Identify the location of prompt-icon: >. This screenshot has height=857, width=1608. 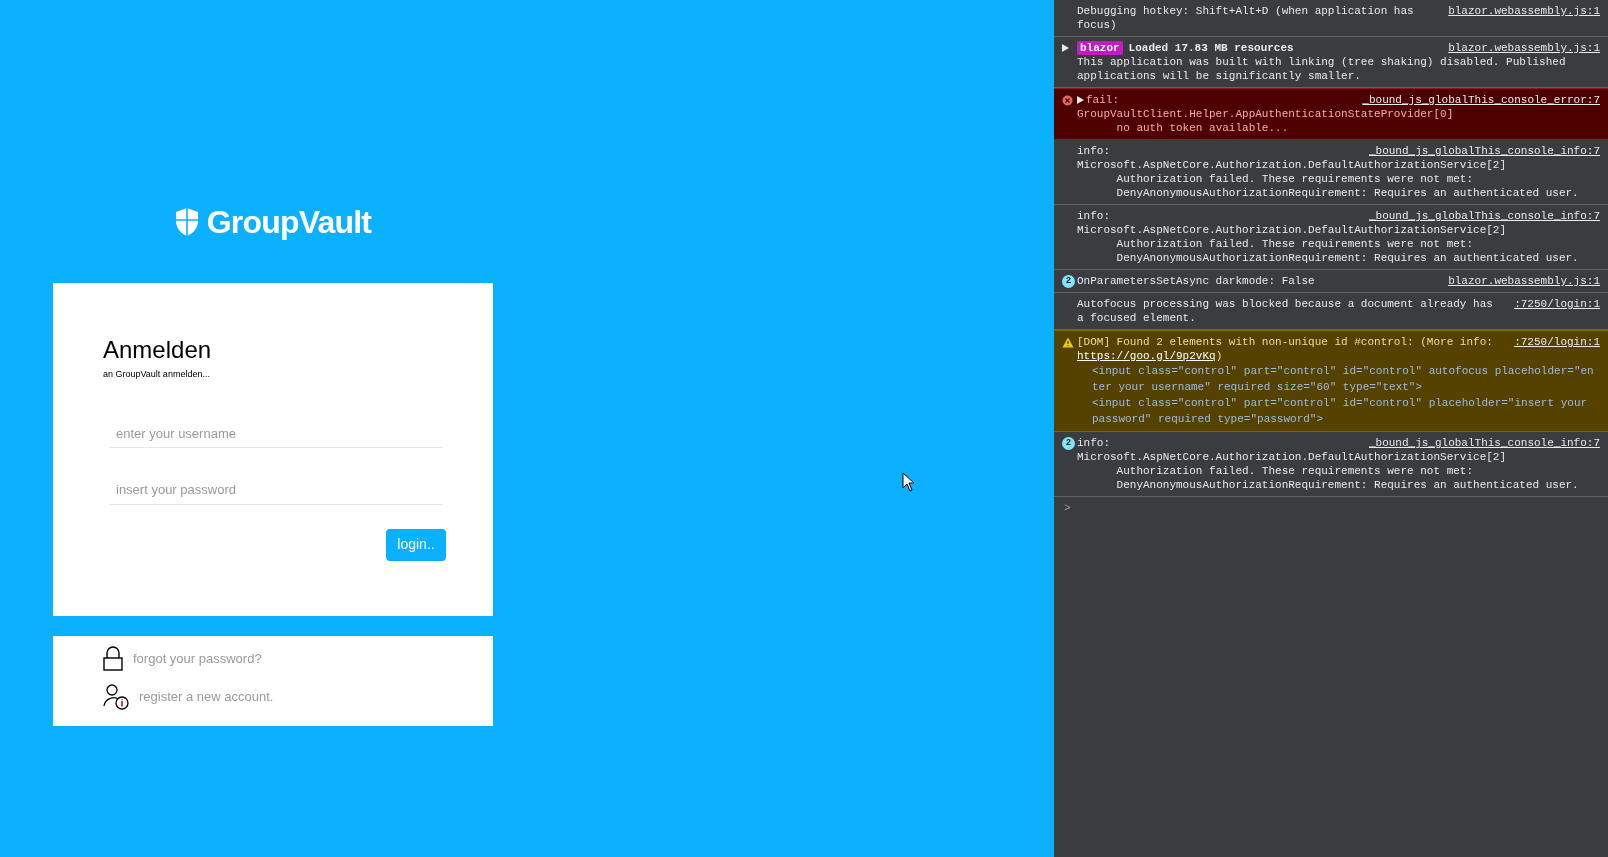
(1331, 508).